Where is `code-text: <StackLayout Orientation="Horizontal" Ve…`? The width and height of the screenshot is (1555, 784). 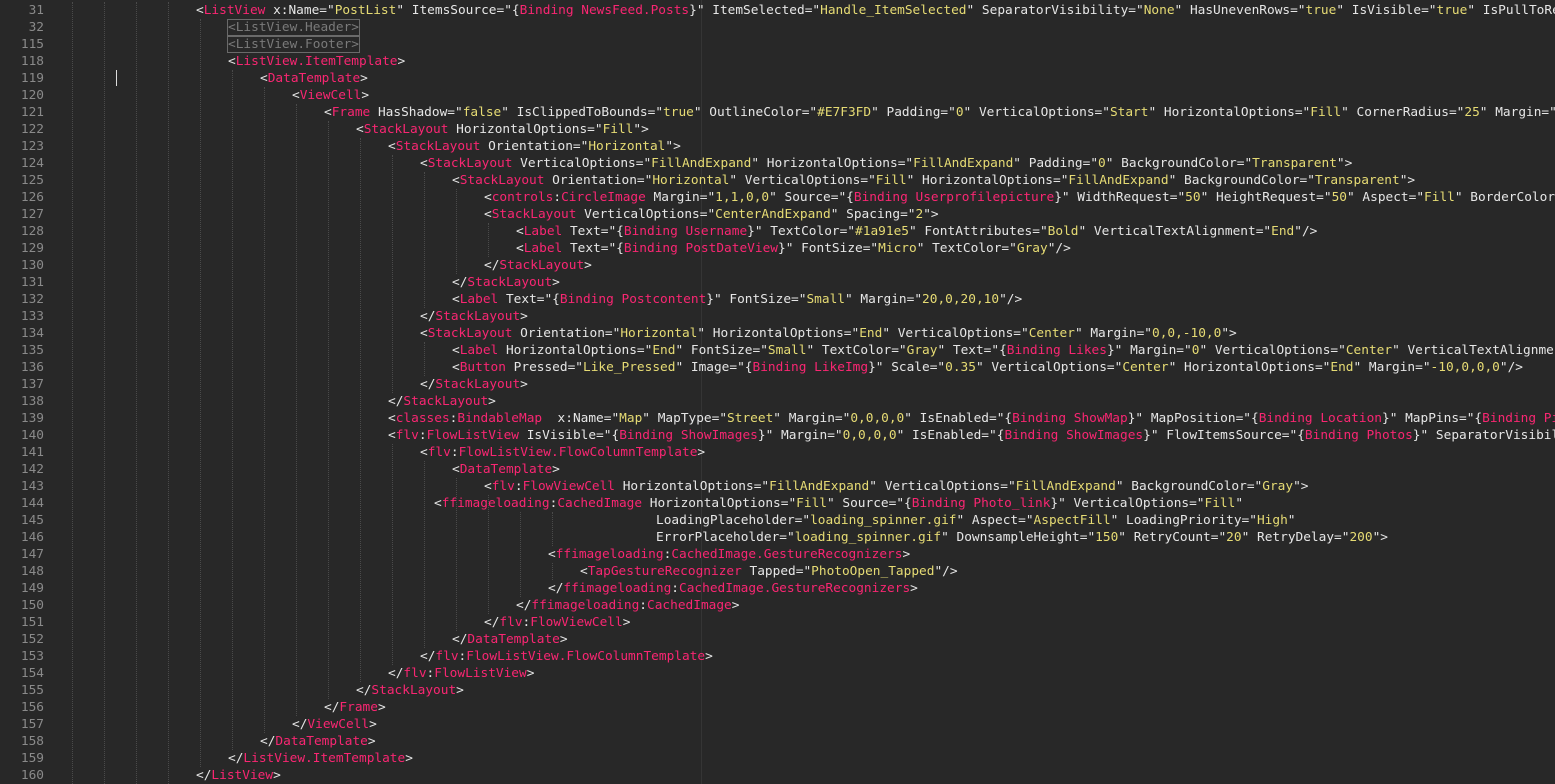 code-text: <StackLayout Orientation="Horizontal" Ve… is located at coordinates (933, 180).